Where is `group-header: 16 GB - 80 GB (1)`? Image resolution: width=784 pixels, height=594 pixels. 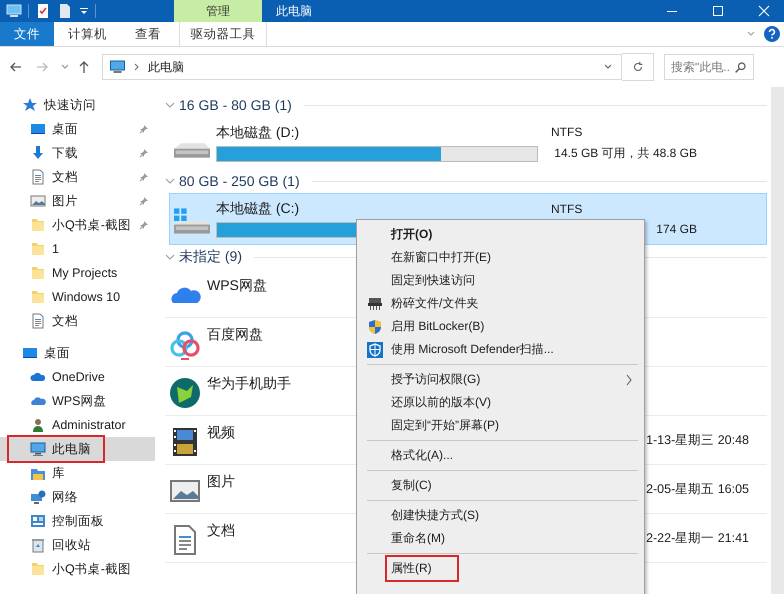
group-header: 16 GB - 80 GB (1) is located at coordinates (235, 105).